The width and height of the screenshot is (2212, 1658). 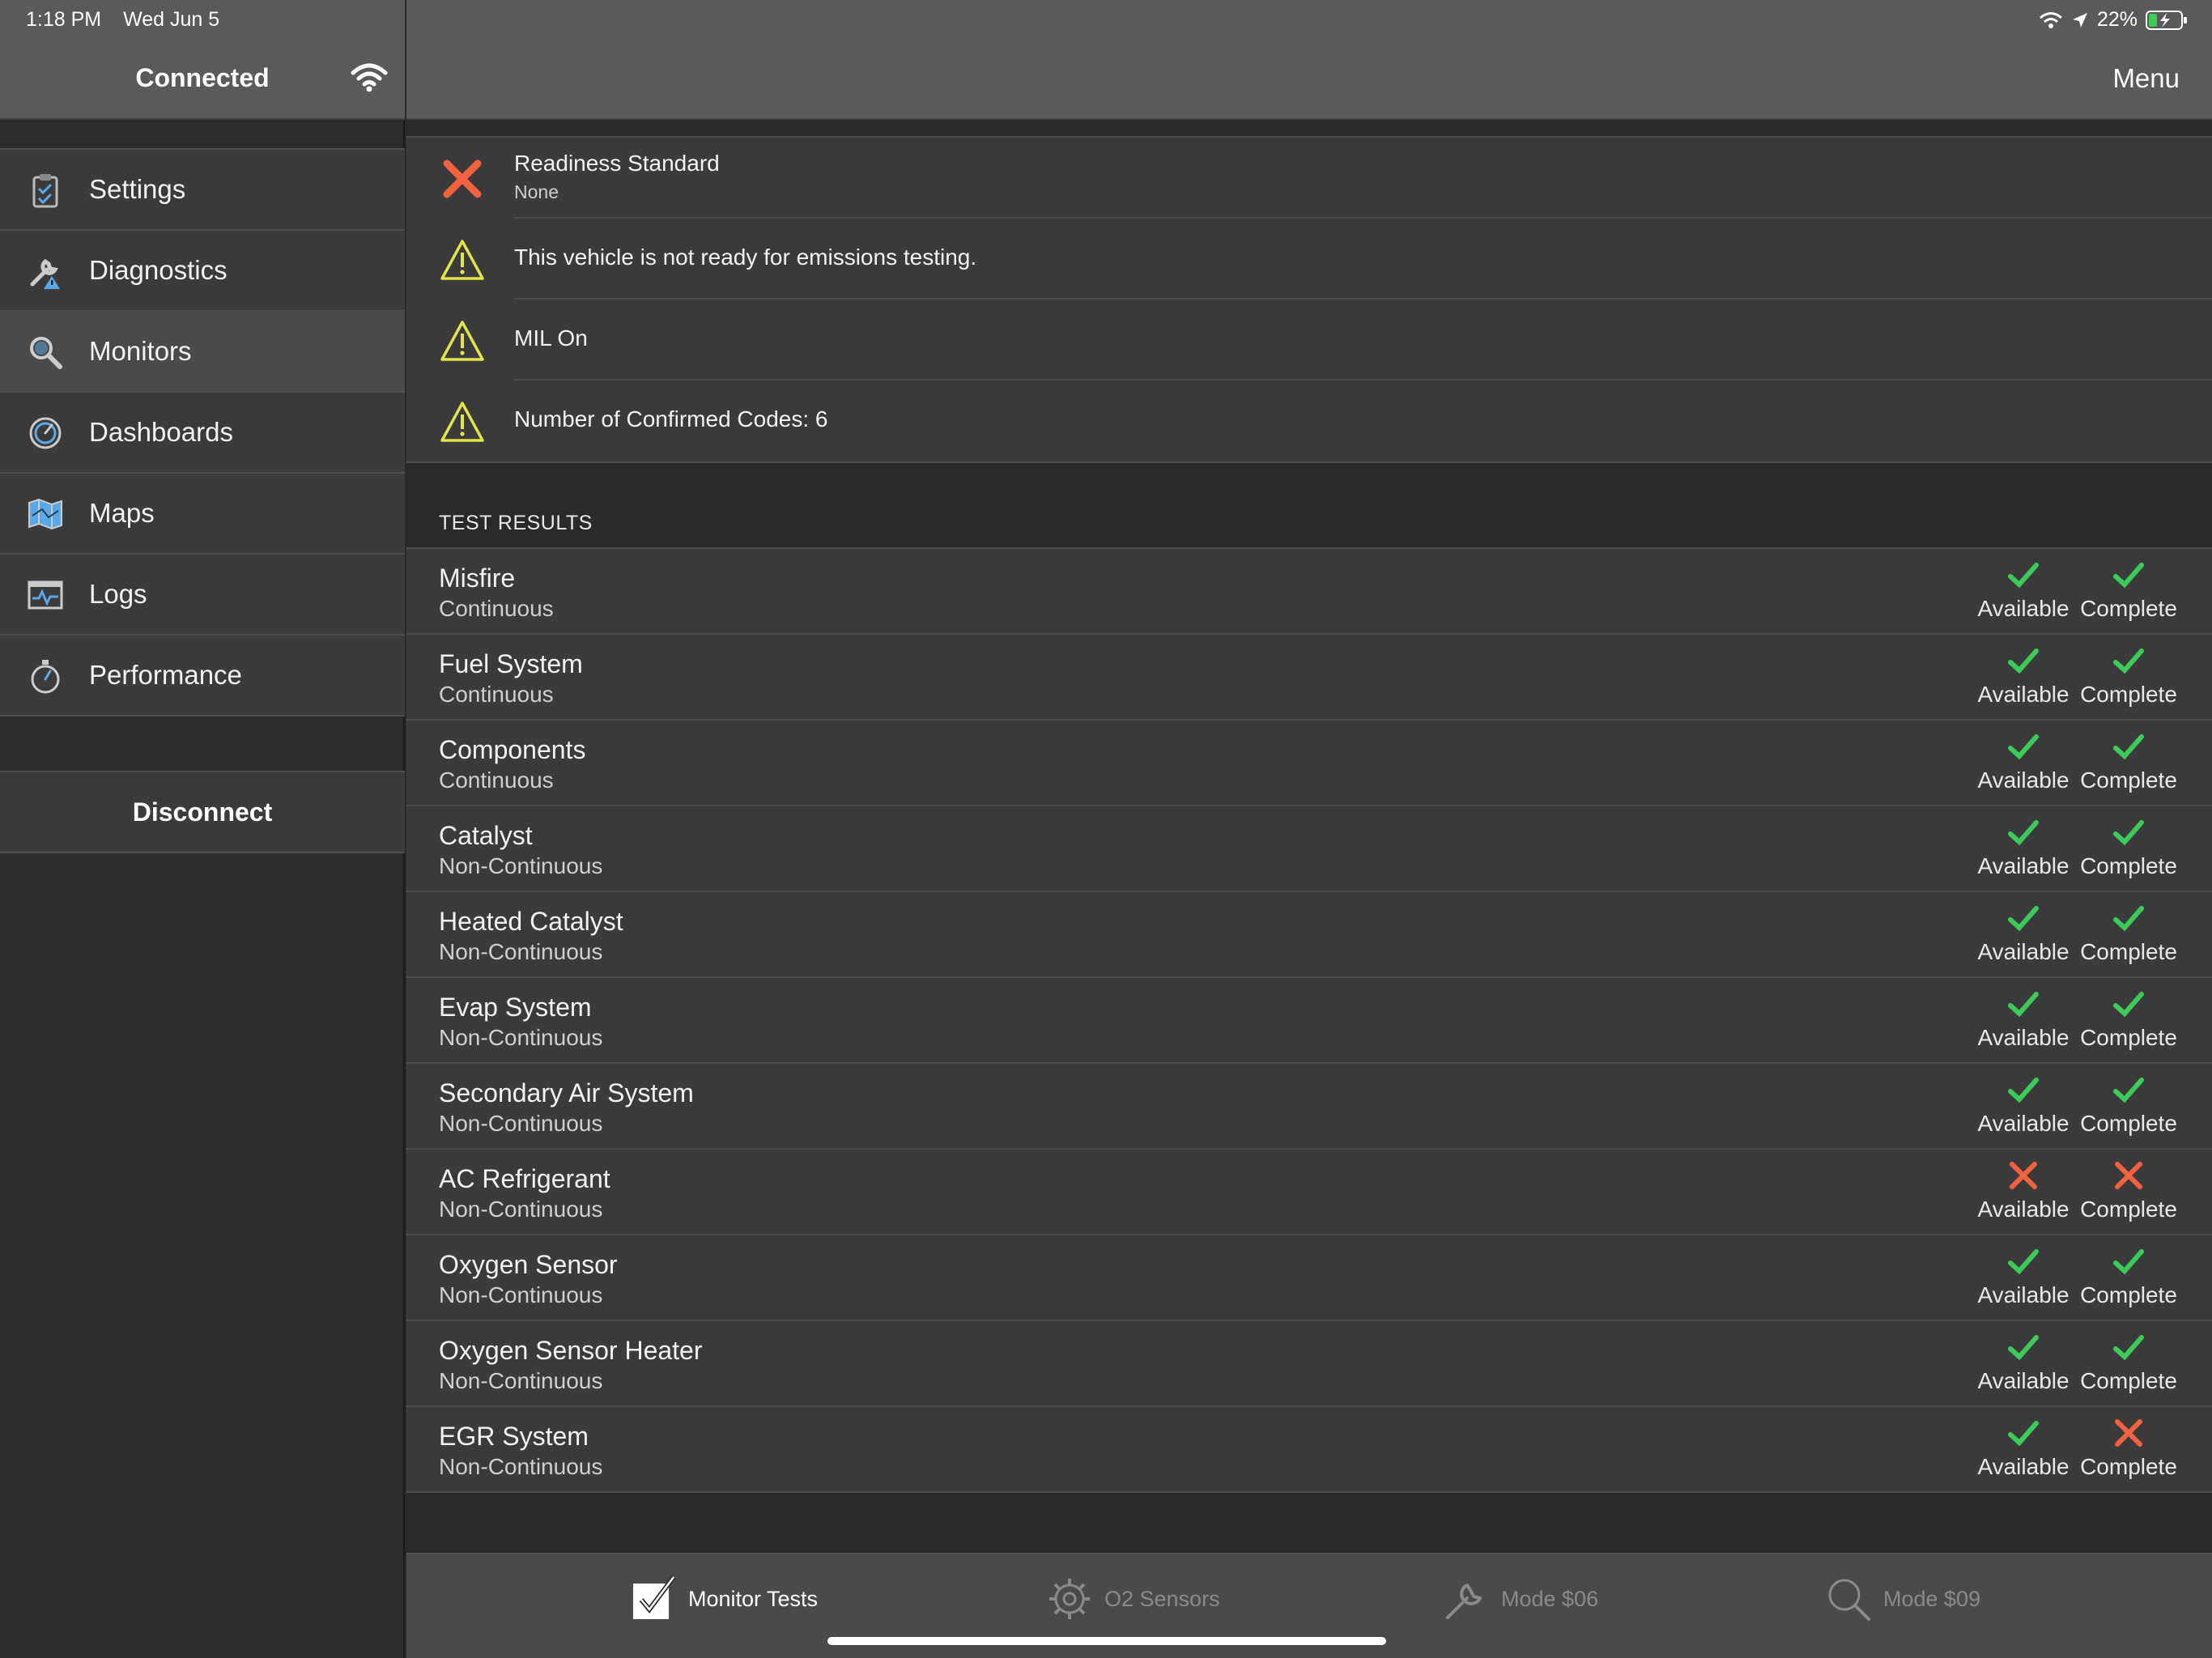 I want to click on wifi-icon, so click(x=370, y=77).